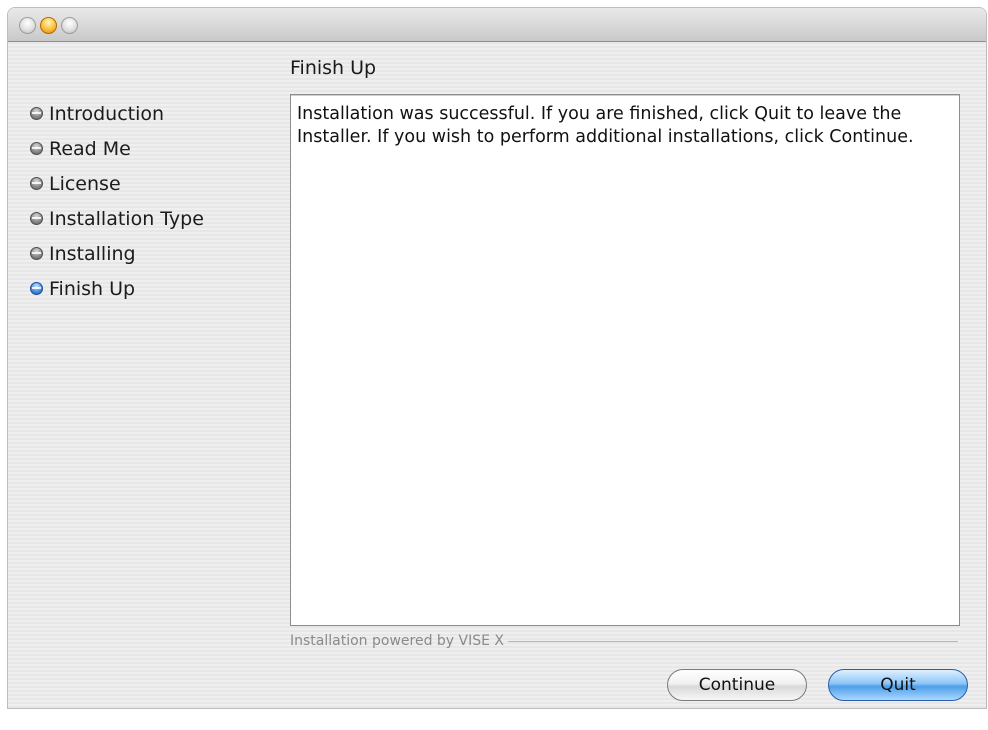 The image size is (988, 730). What do you see at coordinates (69, 25) in the screenshot?
I see `zoom-window-button` at bounding box center [69, 25].